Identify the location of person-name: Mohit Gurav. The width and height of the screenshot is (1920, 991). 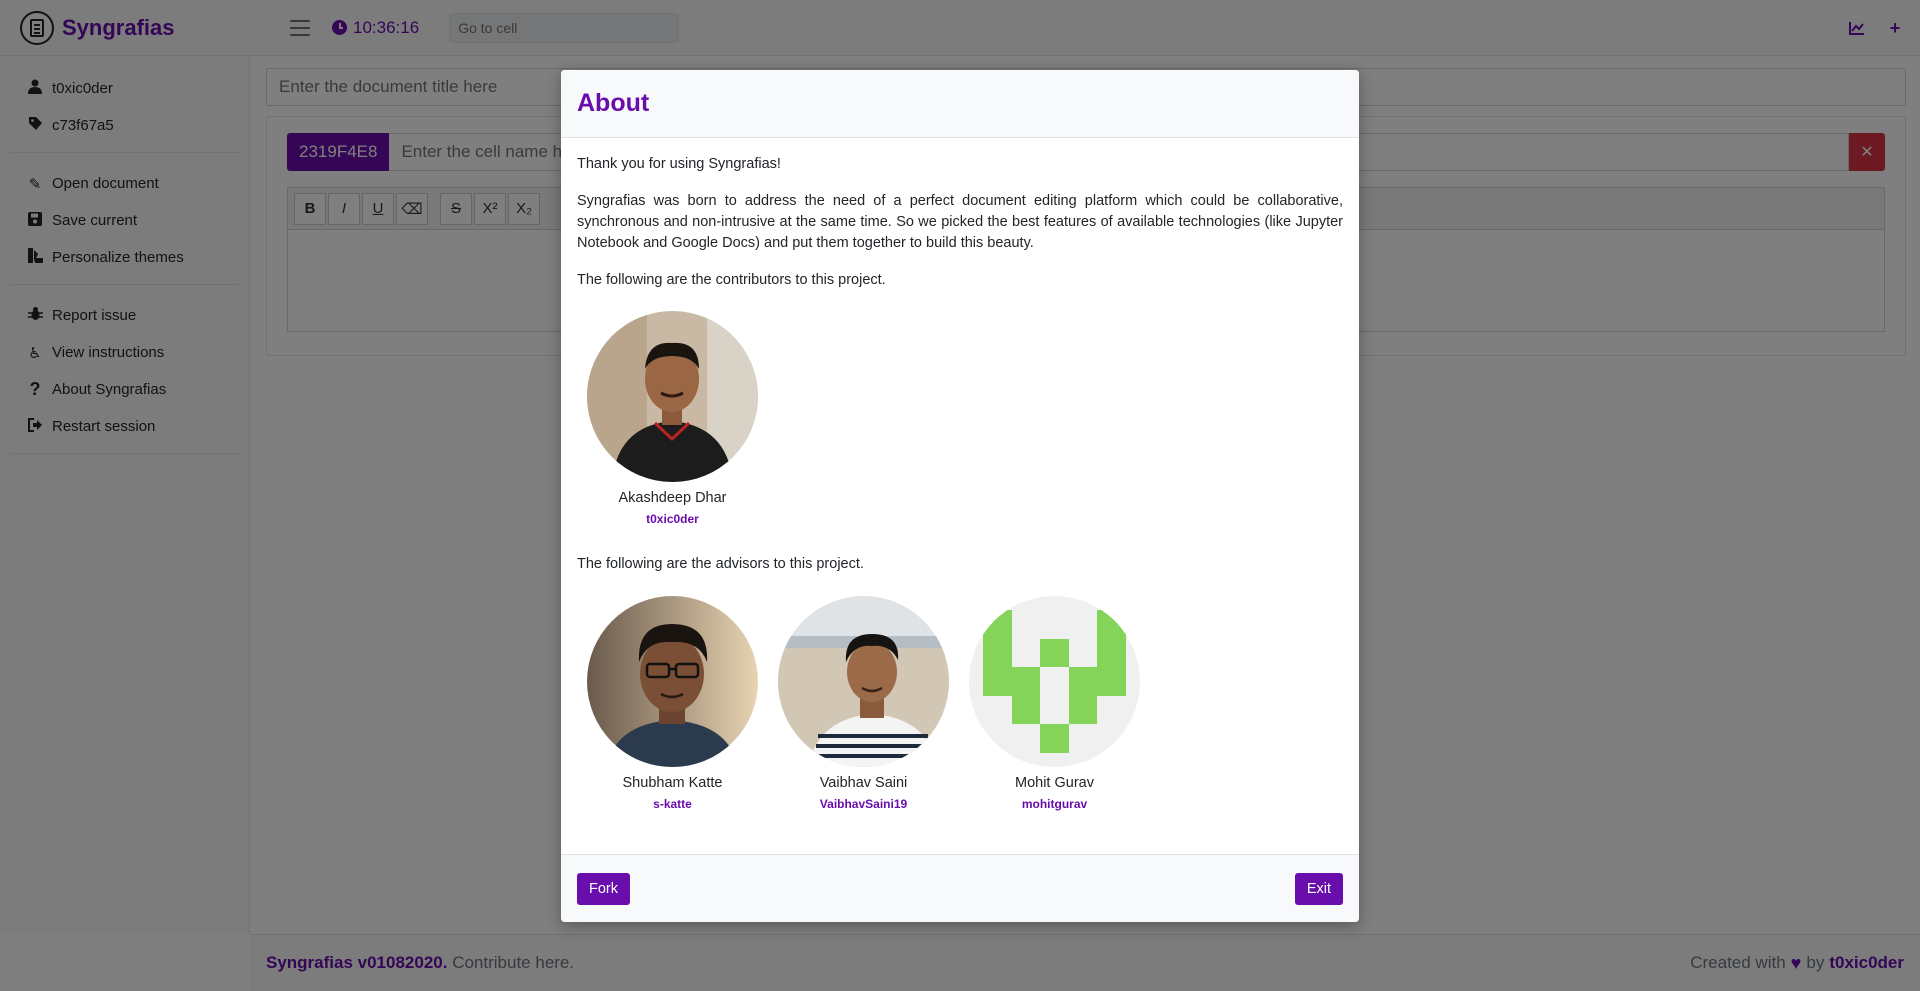
(1054, 782).